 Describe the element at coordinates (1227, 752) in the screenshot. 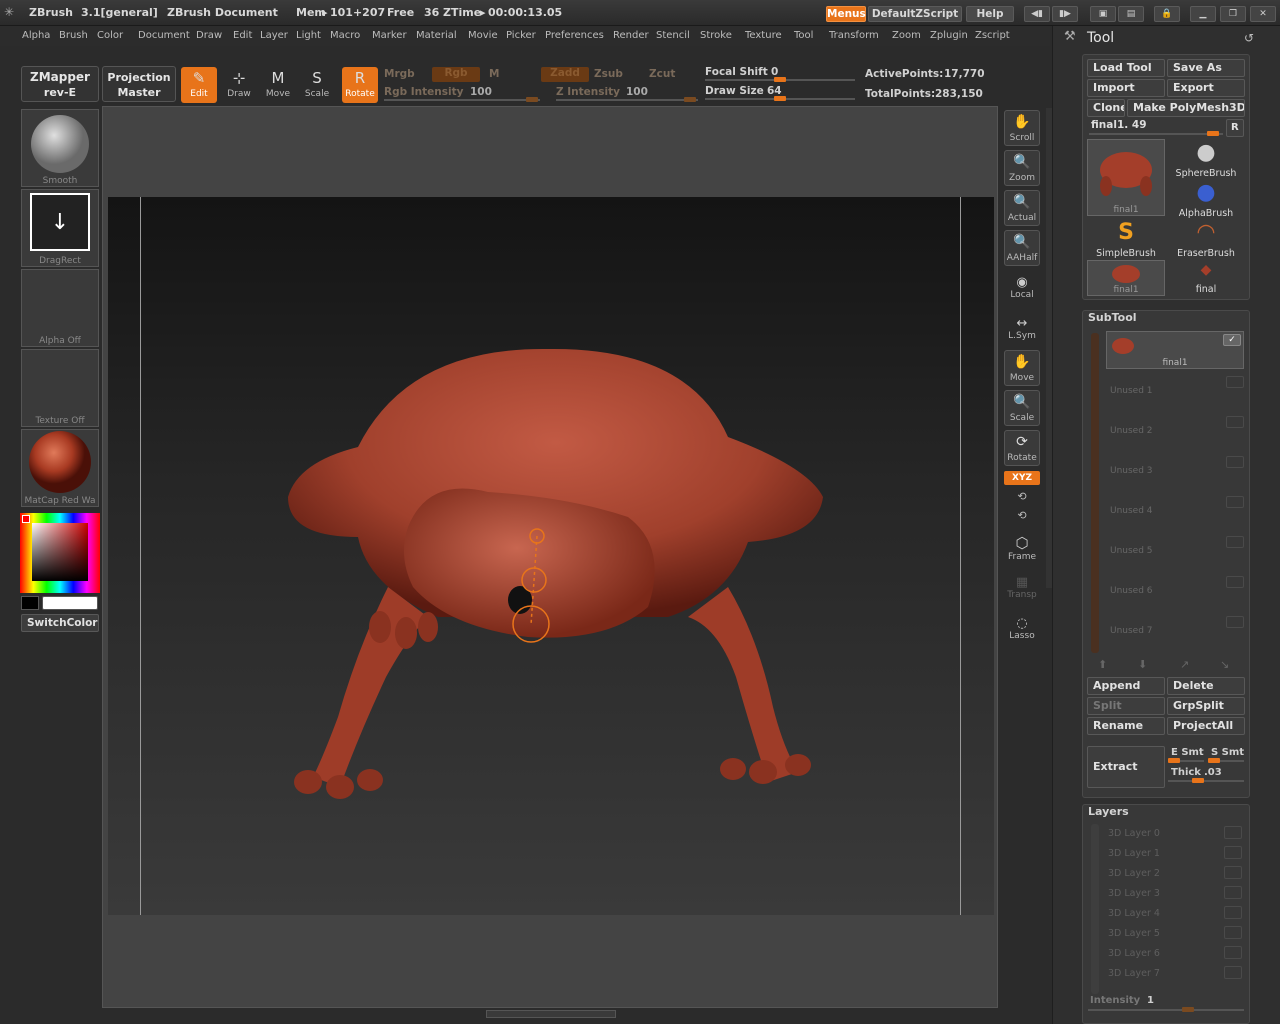

I see `s-smt-label: S Smt` at that location.